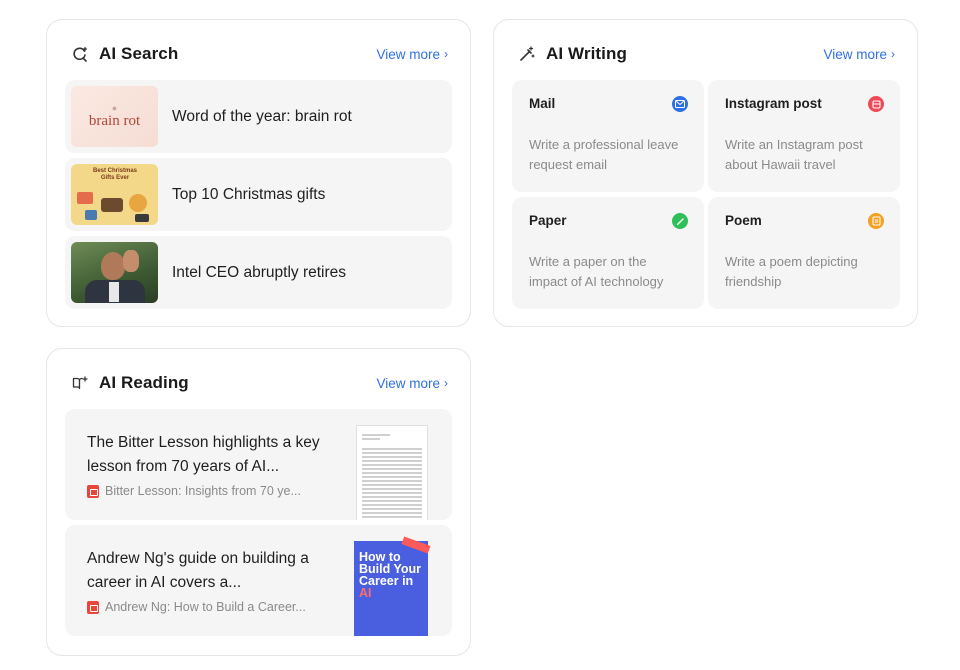 This screenshot has width=960, height=670. I want to click on list-item-title: Intel CEO abruptly retires, so click(259, 272).